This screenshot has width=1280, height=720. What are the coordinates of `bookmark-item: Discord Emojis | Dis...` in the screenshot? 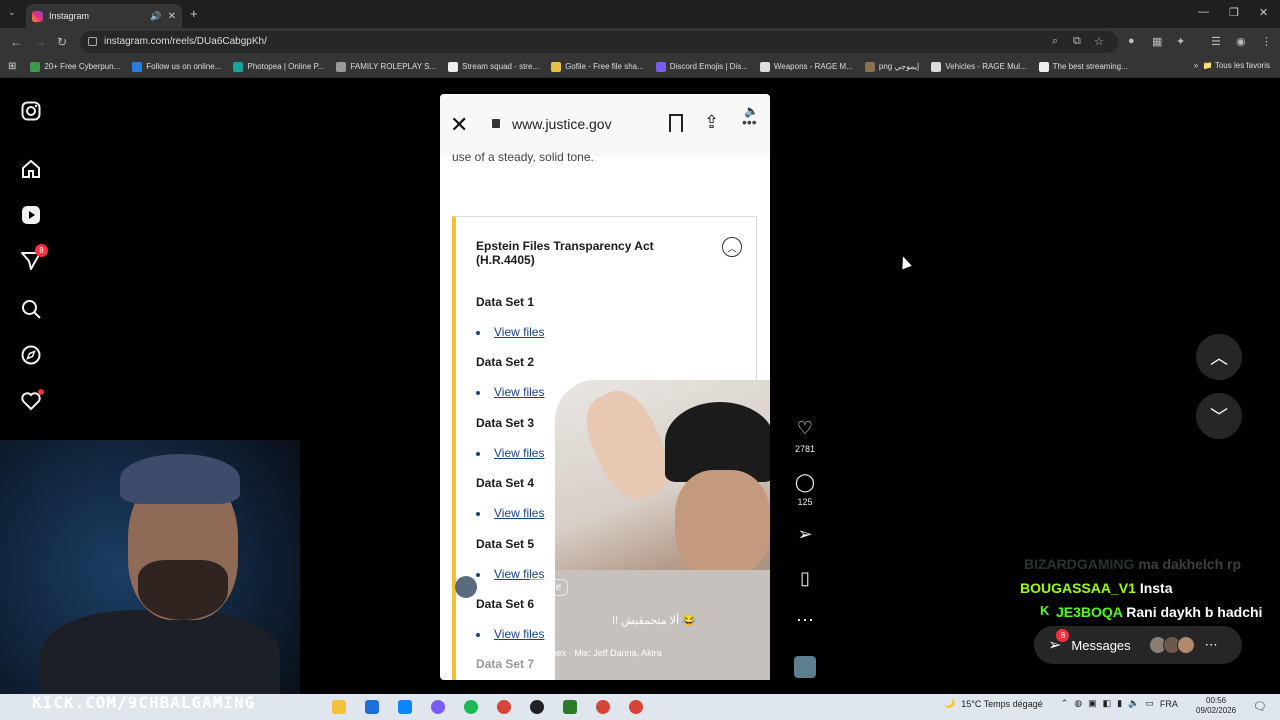 It's located at (701, 66).